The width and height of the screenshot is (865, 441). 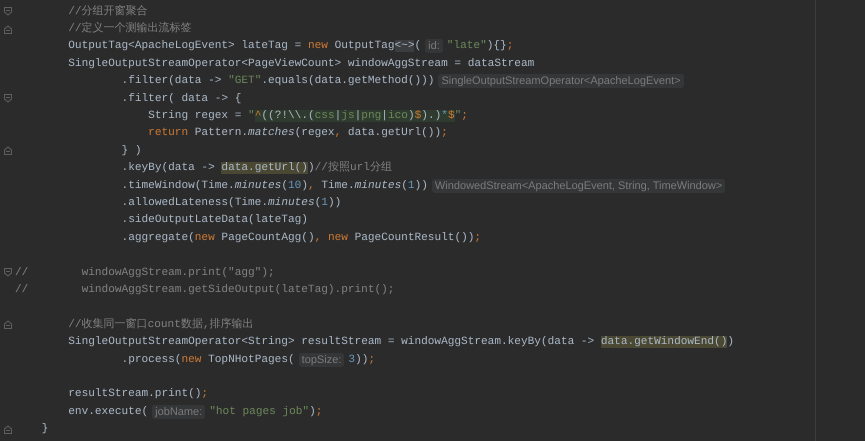 What do you see at coordinates (145, 273) in the screenshot?
I see `code-line: // windowAggStream.print("agg");` at bounding box center [145, 273].